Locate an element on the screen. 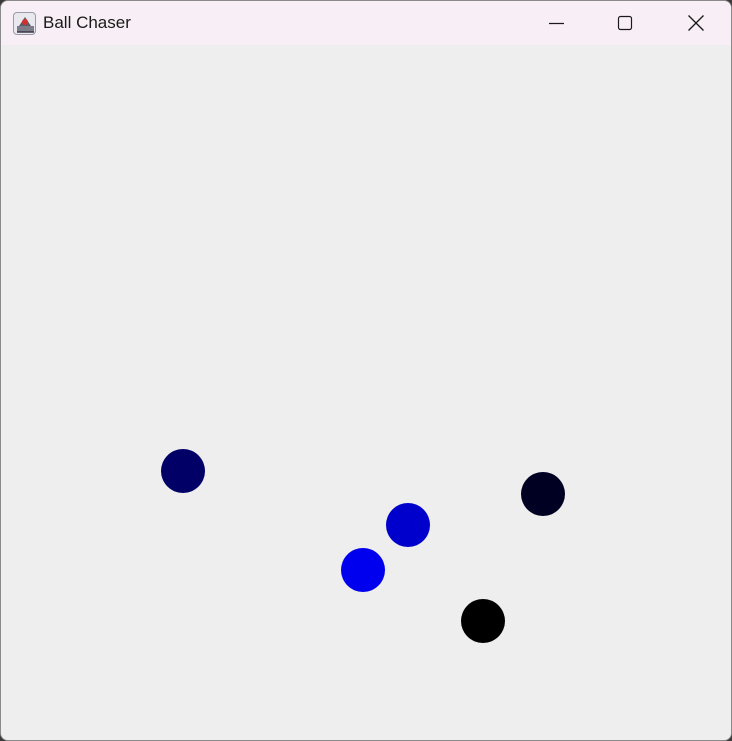  maximize-button is located at coordinates (625, 23).